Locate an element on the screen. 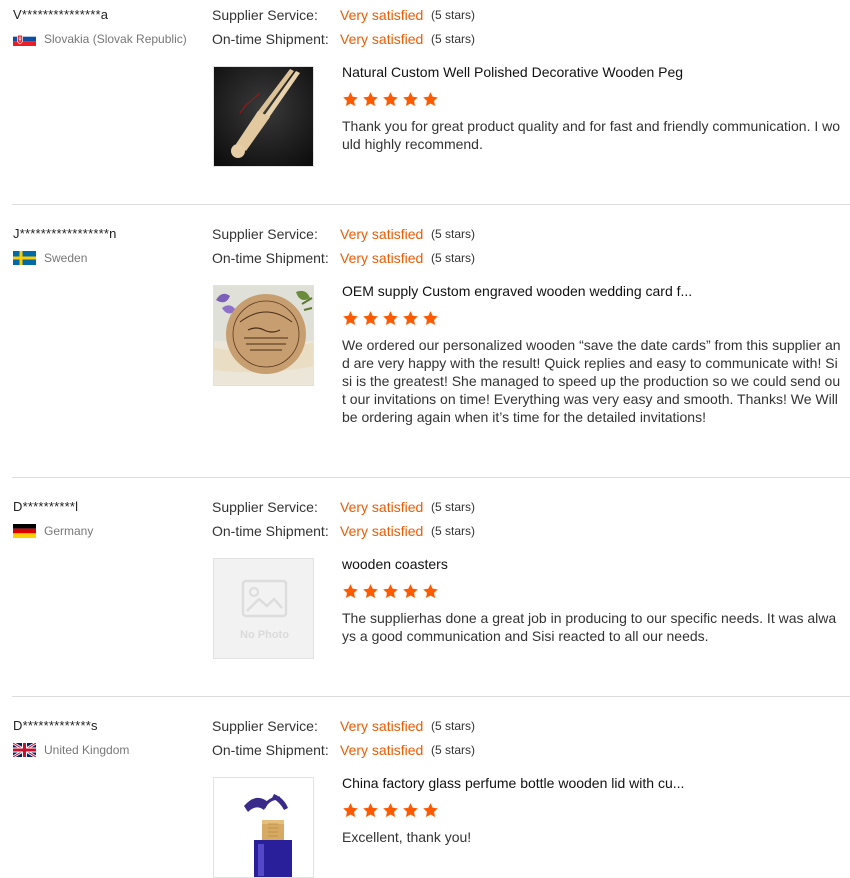 The height and width of the screenshot is (878, 850). reviewer-country: United Kingdom is located at coordinates (71, 750).